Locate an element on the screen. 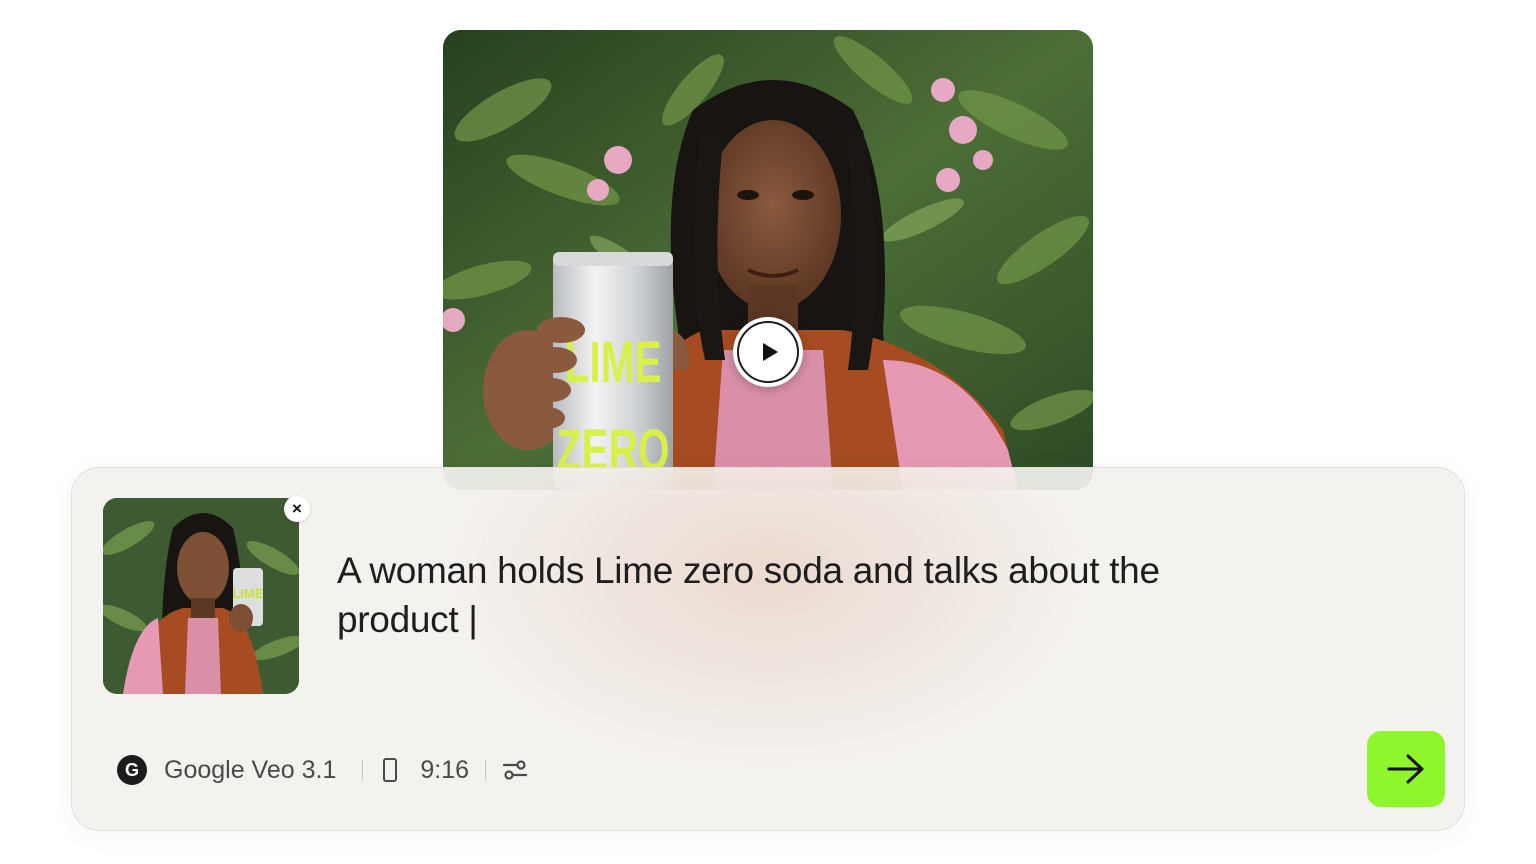 This screenshot has width=1536, height=864. aspect-ratio-selector: 9:16 is located at coordinates (426, 770).